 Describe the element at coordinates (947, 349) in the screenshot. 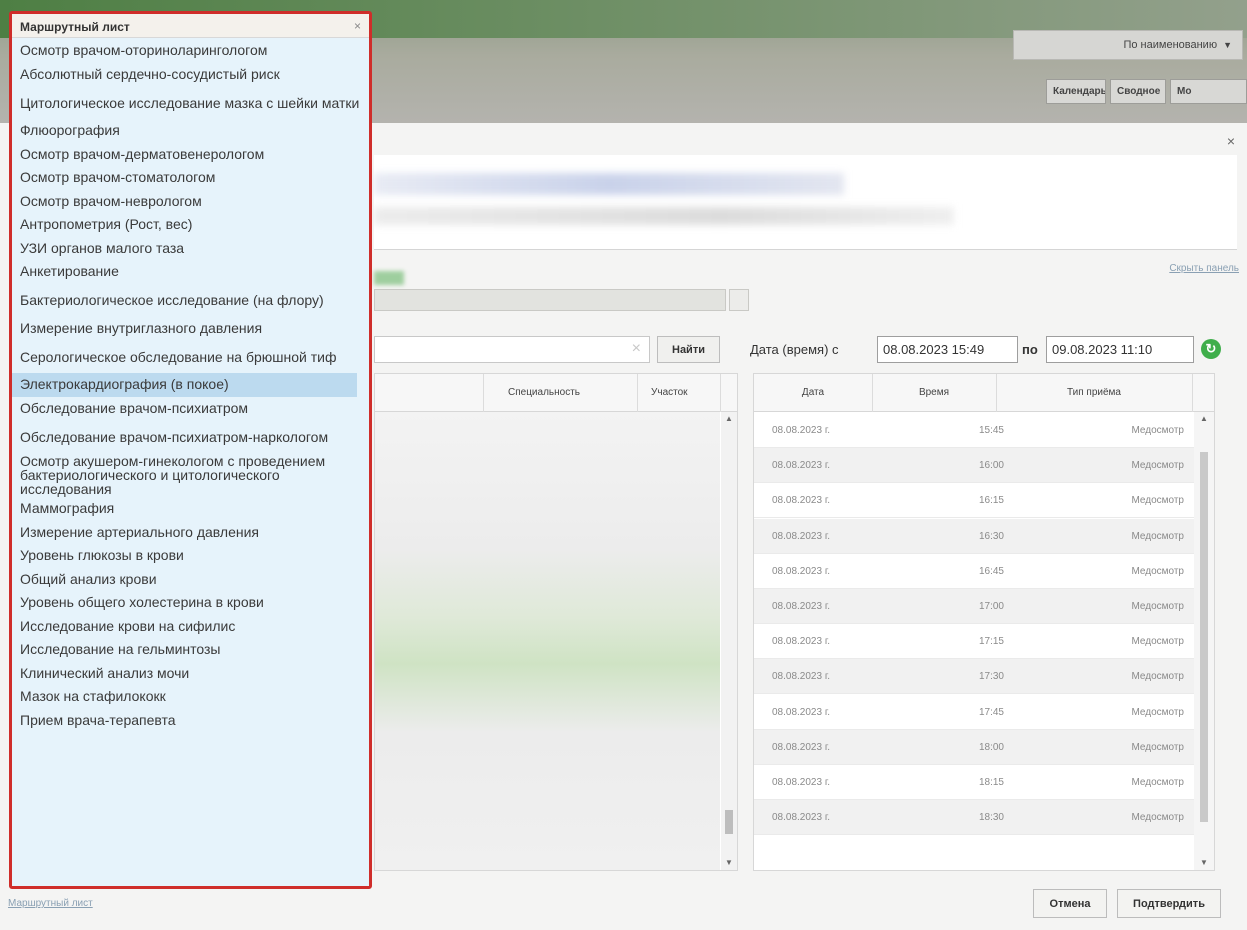

I see `date-from-input: 08.08.2023 15:49` at that location.